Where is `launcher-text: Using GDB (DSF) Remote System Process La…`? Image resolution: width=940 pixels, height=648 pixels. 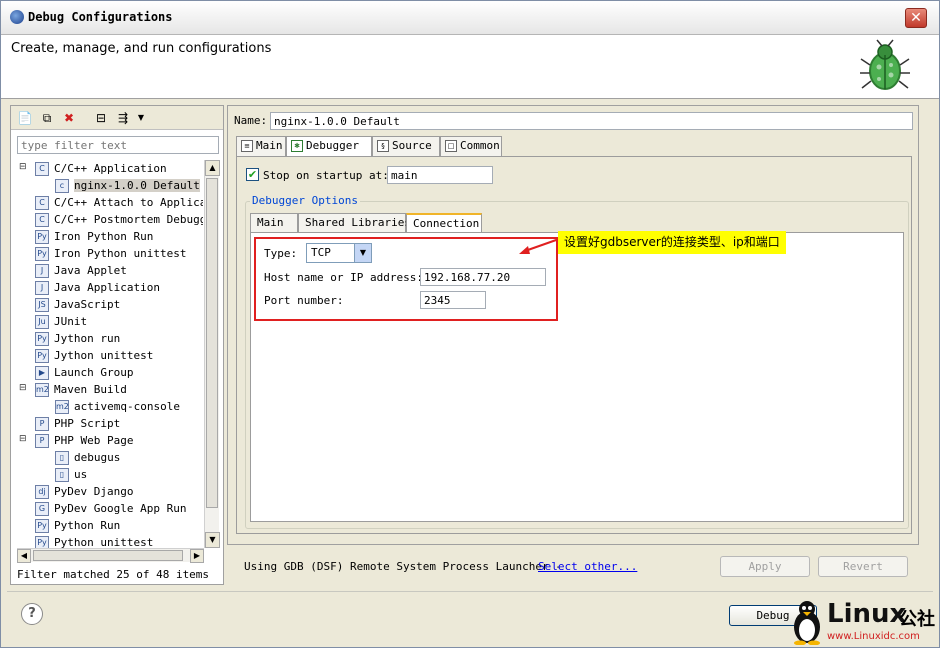
launcher-text: Using GDB (DSF) Remote System Process La… is located at coordinates (403, 566).